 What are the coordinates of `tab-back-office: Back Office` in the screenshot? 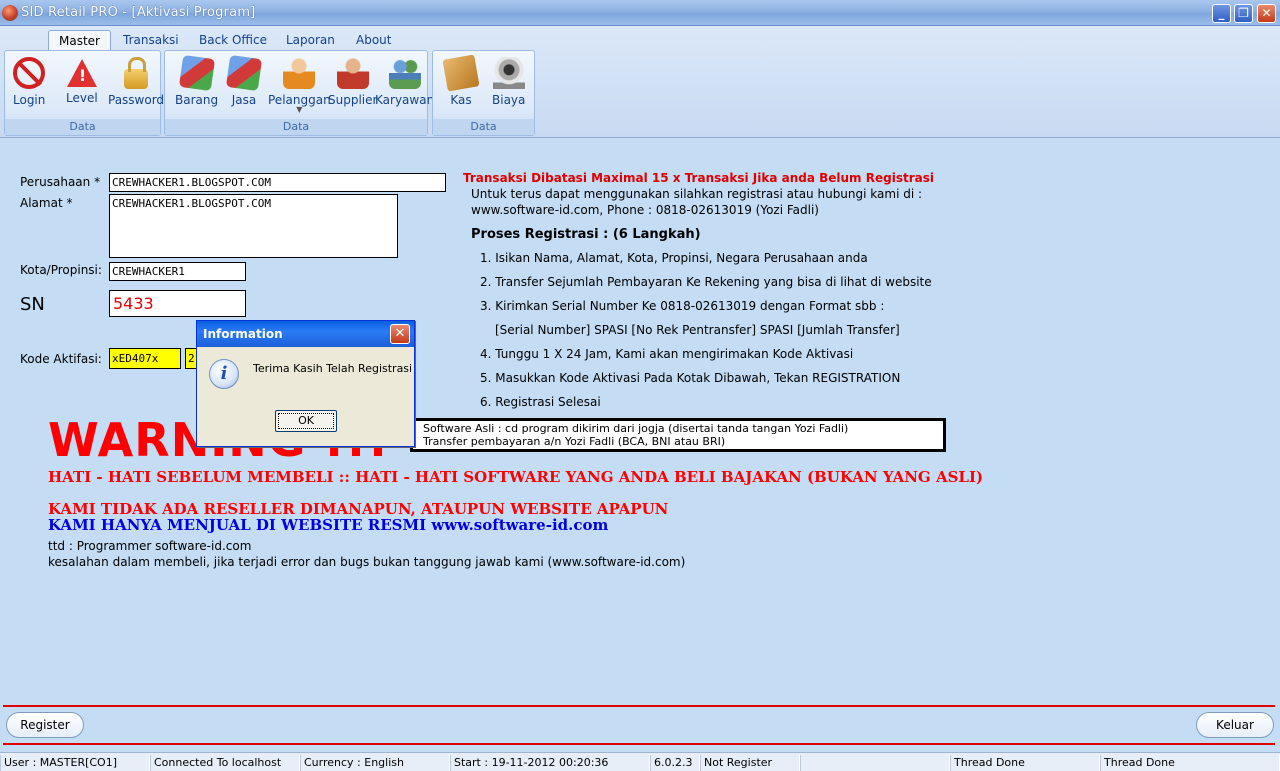 It's located at (233, 40).